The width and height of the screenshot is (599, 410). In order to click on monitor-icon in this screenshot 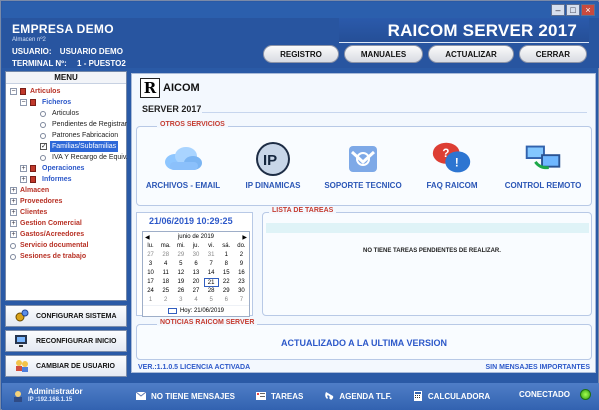, I will do `click(22, 341)`.